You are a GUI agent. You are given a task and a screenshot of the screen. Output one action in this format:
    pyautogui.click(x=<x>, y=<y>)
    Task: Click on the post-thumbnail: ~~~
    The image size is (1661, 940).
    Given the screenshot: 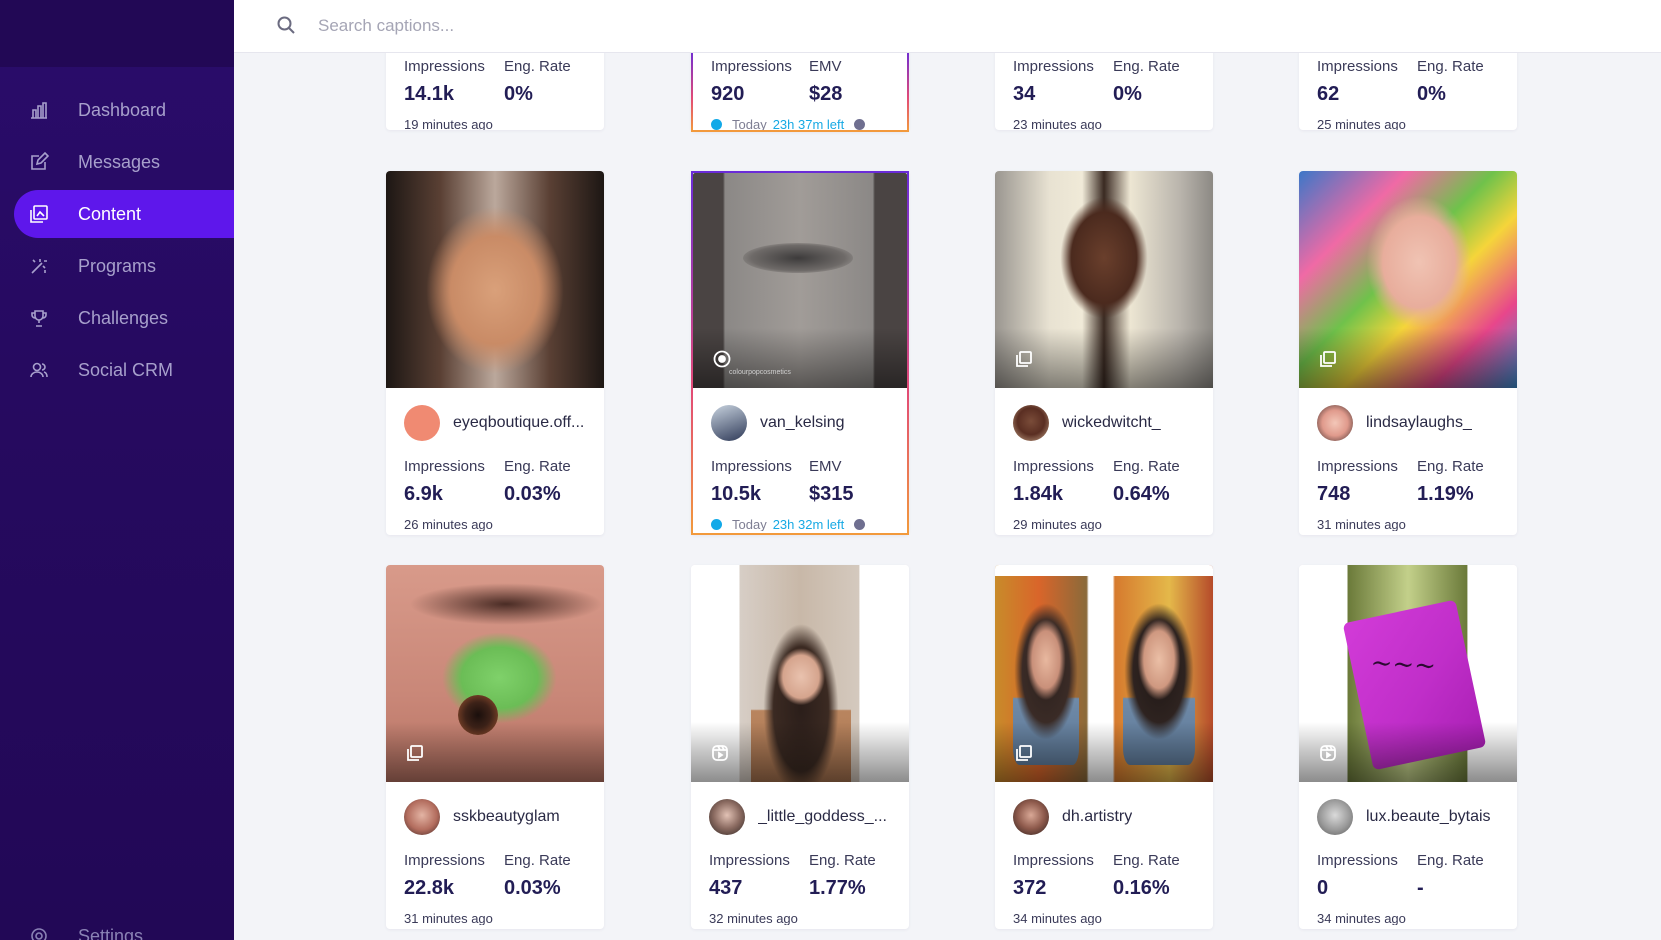 What is the action you would take?
    pyautogui.click(x=1408, y=673)
    